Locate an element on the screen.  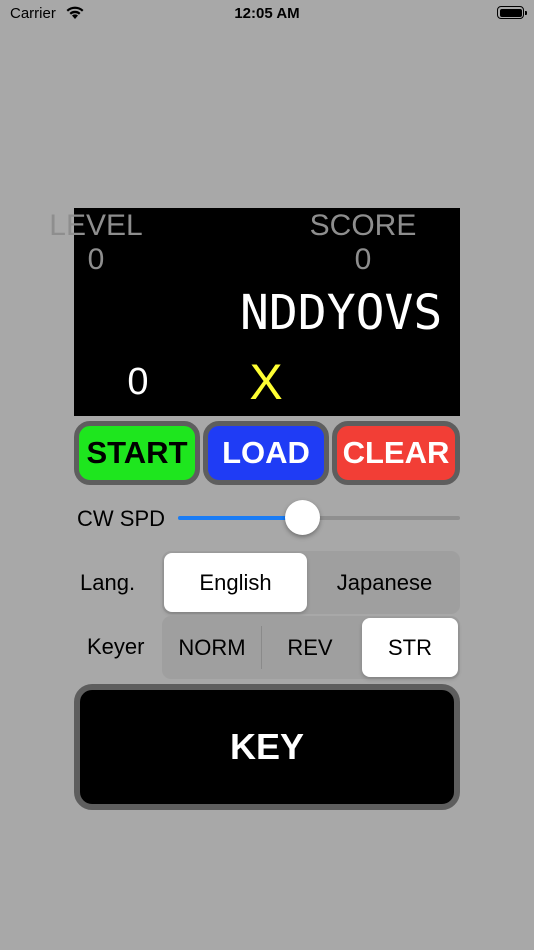
keyer-option-rev: REV is located at coordinates (310, 647).